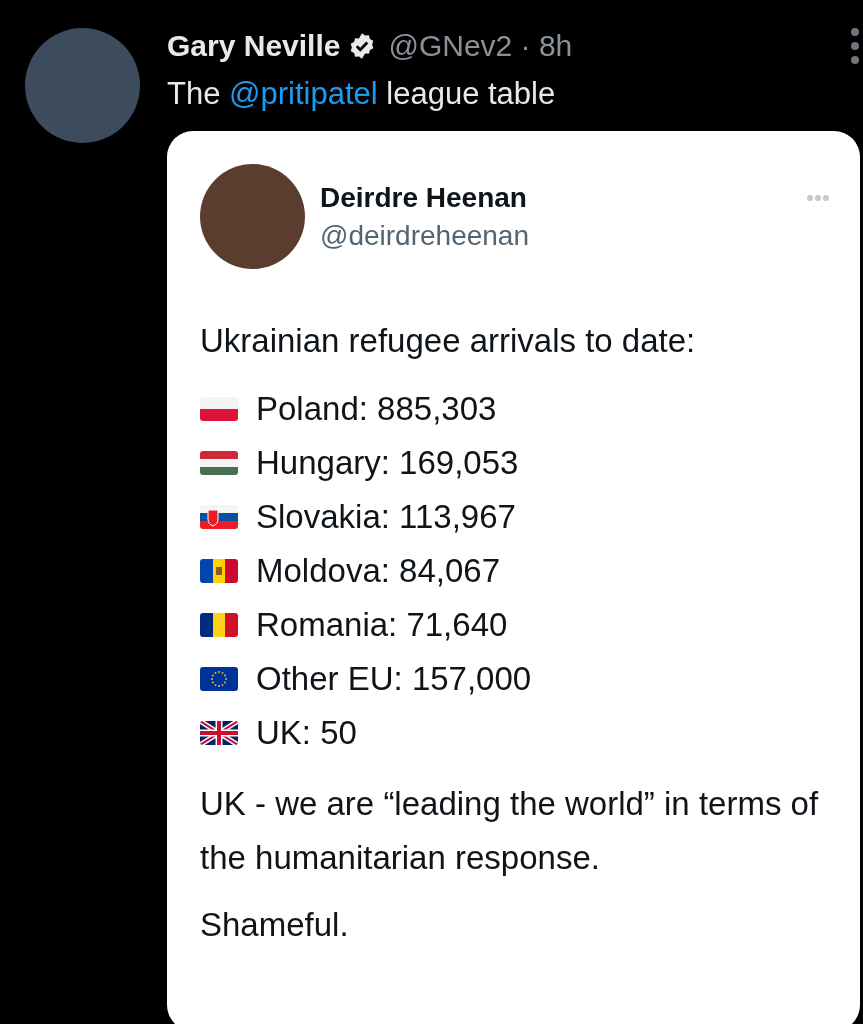 The height and width of the screenshot is (1024, 863). Describe the element at coordinates (275, 925) in the screenshot. I see `tweet-text: Shameful.` at that location.